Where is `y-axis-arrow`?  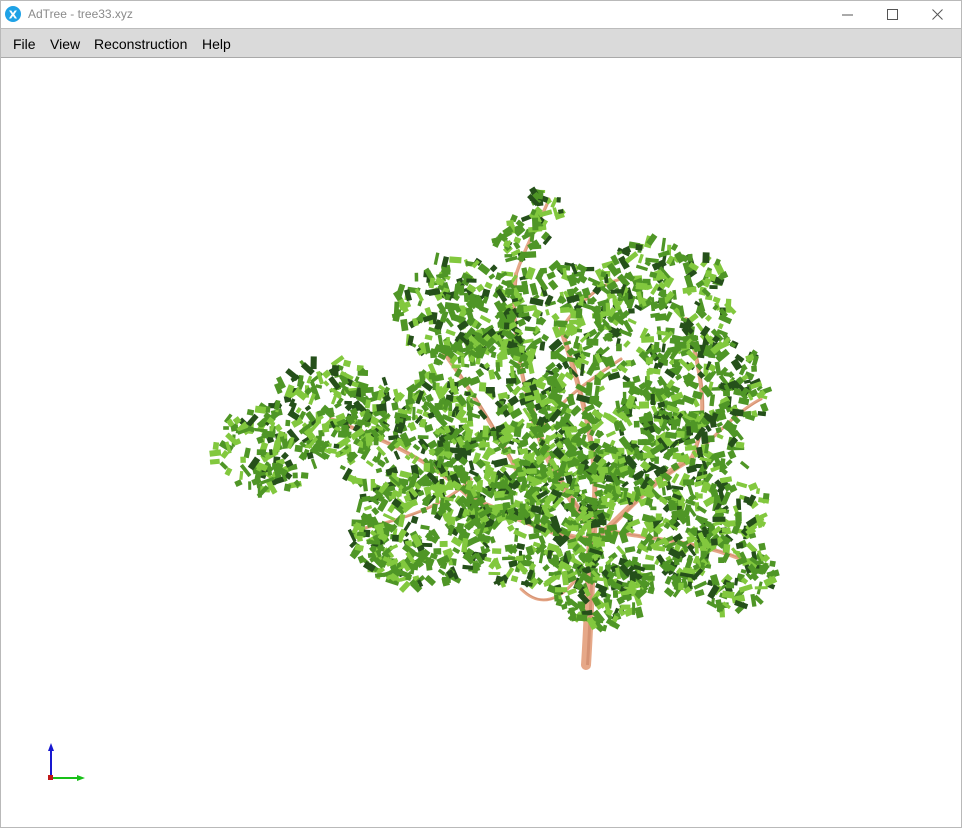
y-axis-arrow is located at coordinates (51, 747).